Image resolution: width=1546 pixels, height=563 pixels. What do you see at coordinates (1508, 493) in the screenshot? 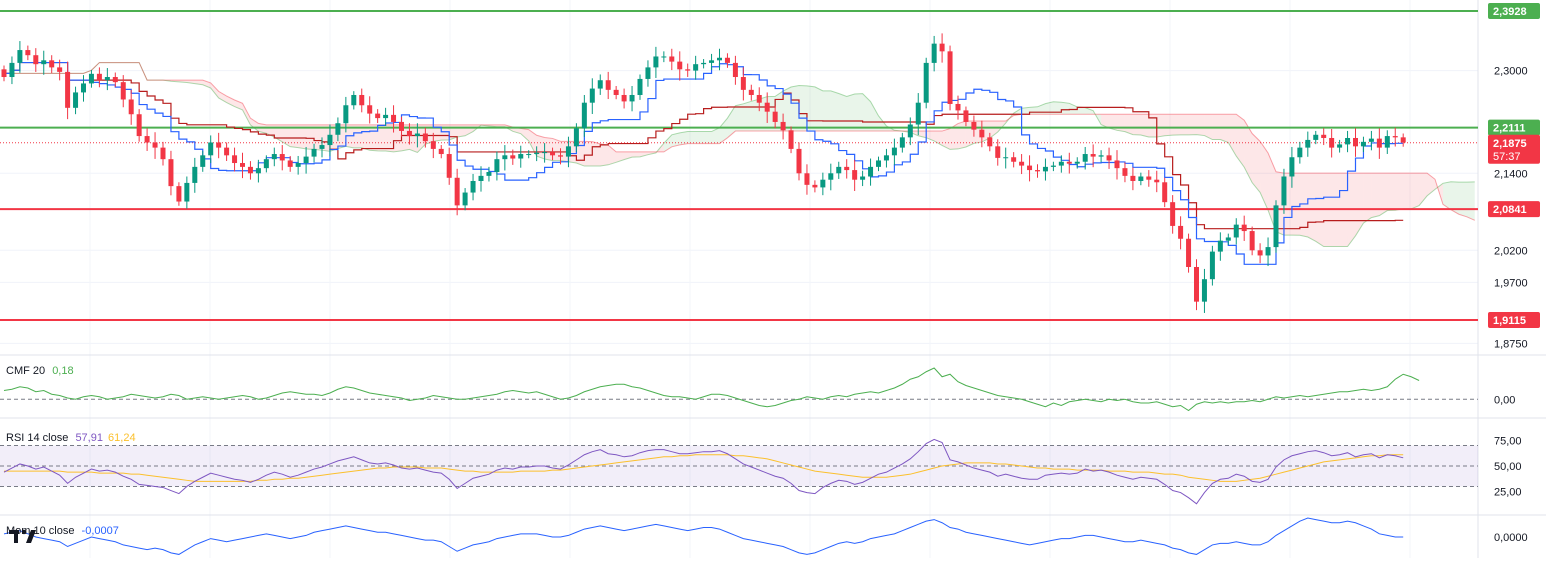
I see `rsi-tick-label: 25,00` at bounding box center [1508, 493].